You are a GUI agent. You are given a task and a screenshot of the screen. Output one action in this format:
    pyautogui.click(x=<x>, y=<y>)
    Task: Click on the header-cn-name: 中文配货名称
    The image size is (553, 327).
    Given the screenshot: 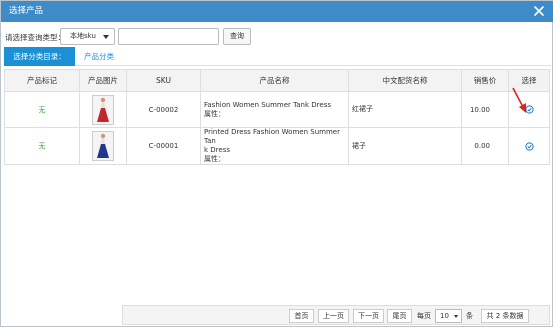 What is the action you would take?
    pyautogui.click(x=405, y=80)
    